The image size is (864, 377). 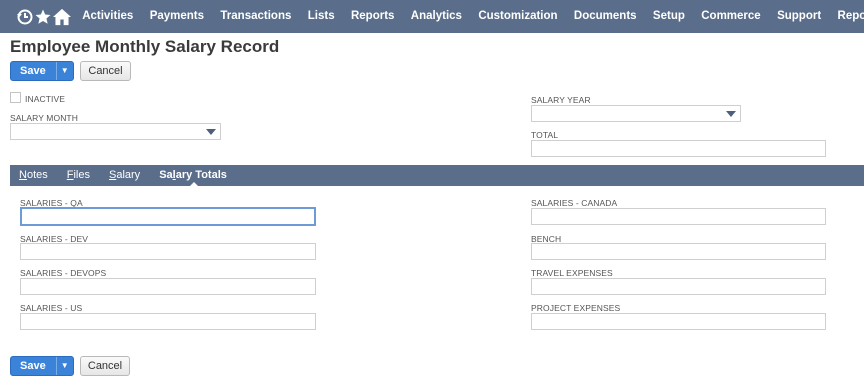 What do you see at coordinates (605, 16) in the screenshot?
I see `nav-item-documents: Documents` at bounding box center [605, 16].